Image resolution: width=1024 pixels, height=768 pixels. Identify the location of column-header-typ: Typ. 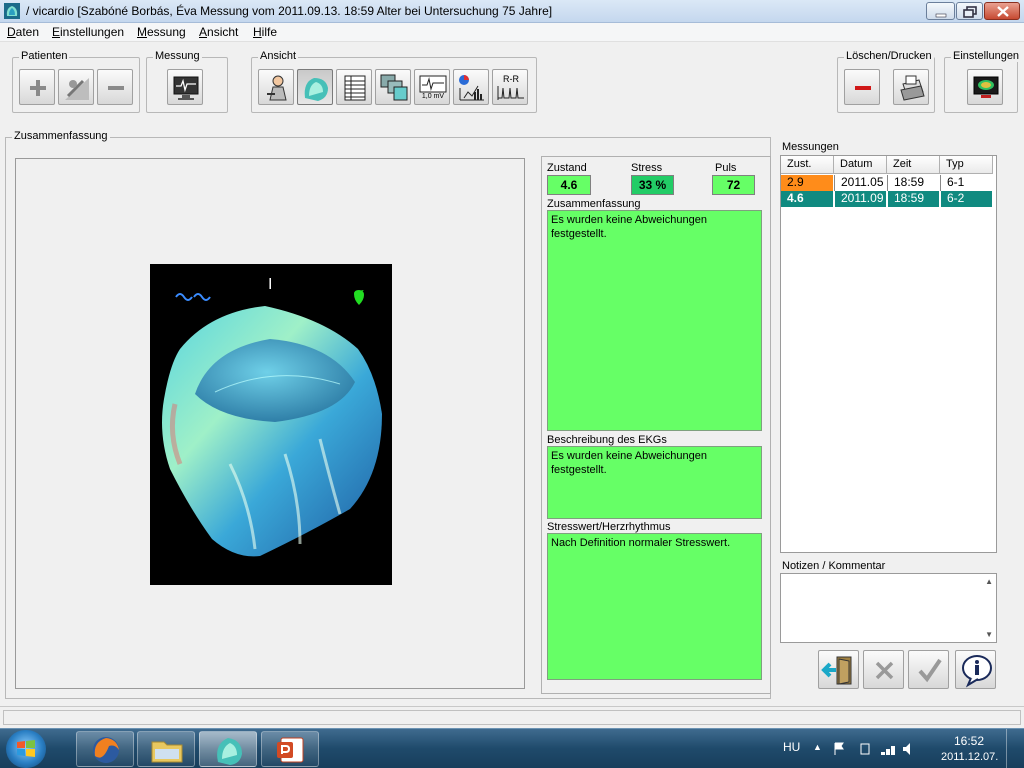
(966, 165).